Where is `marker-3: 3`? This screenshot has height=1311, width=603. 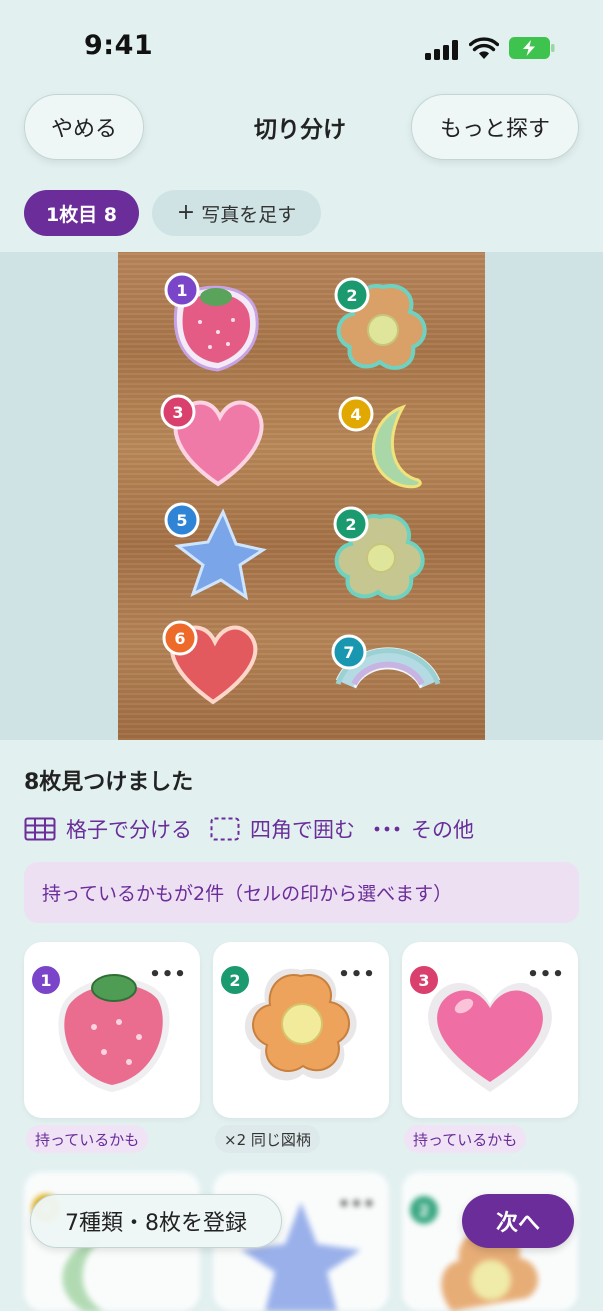
marker-3: 3 is located at coordinates (178, 412).